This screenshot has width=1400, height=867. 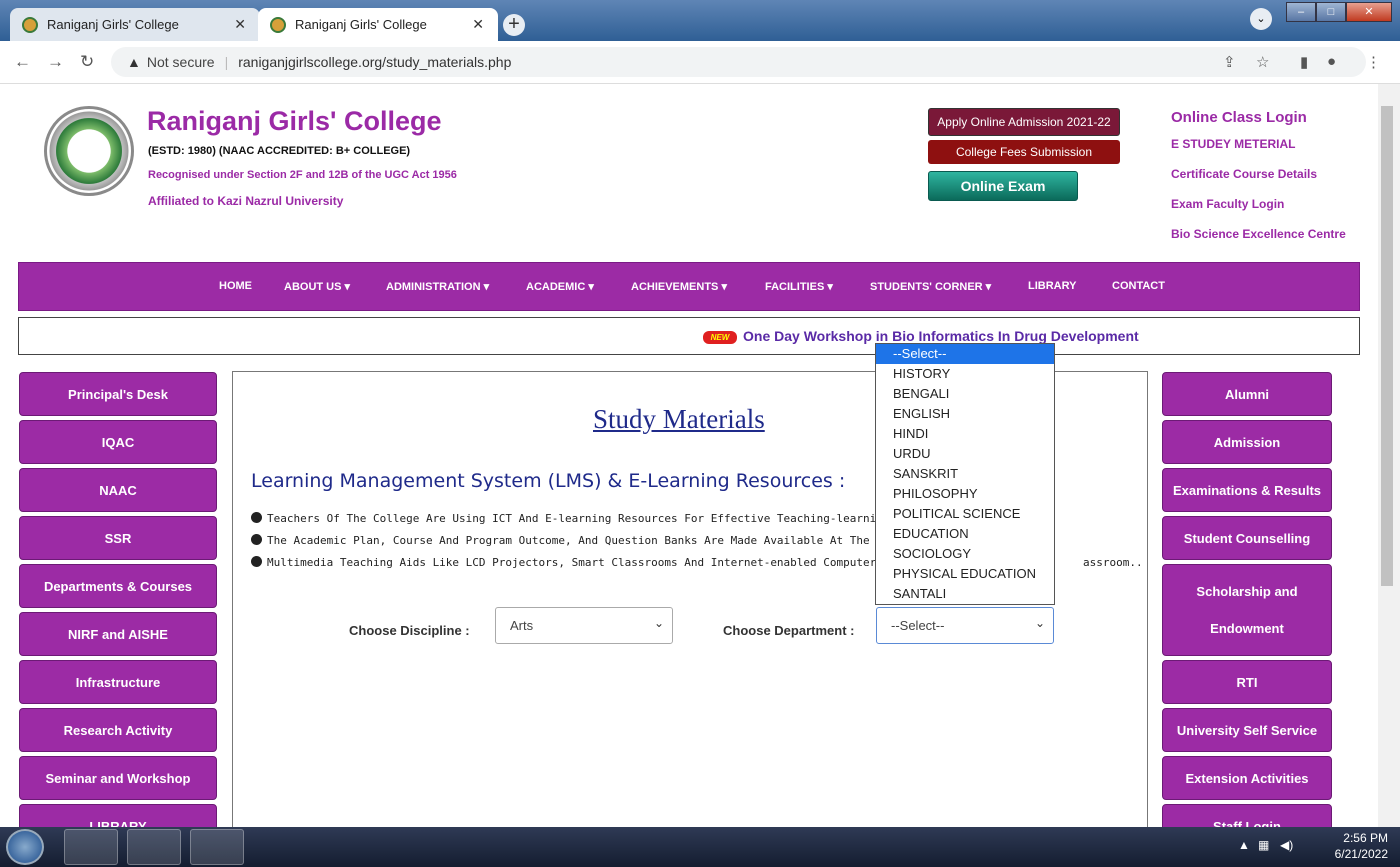 I want to click on dropdown-option: SANSKRIT, so click(x=965, y=474).